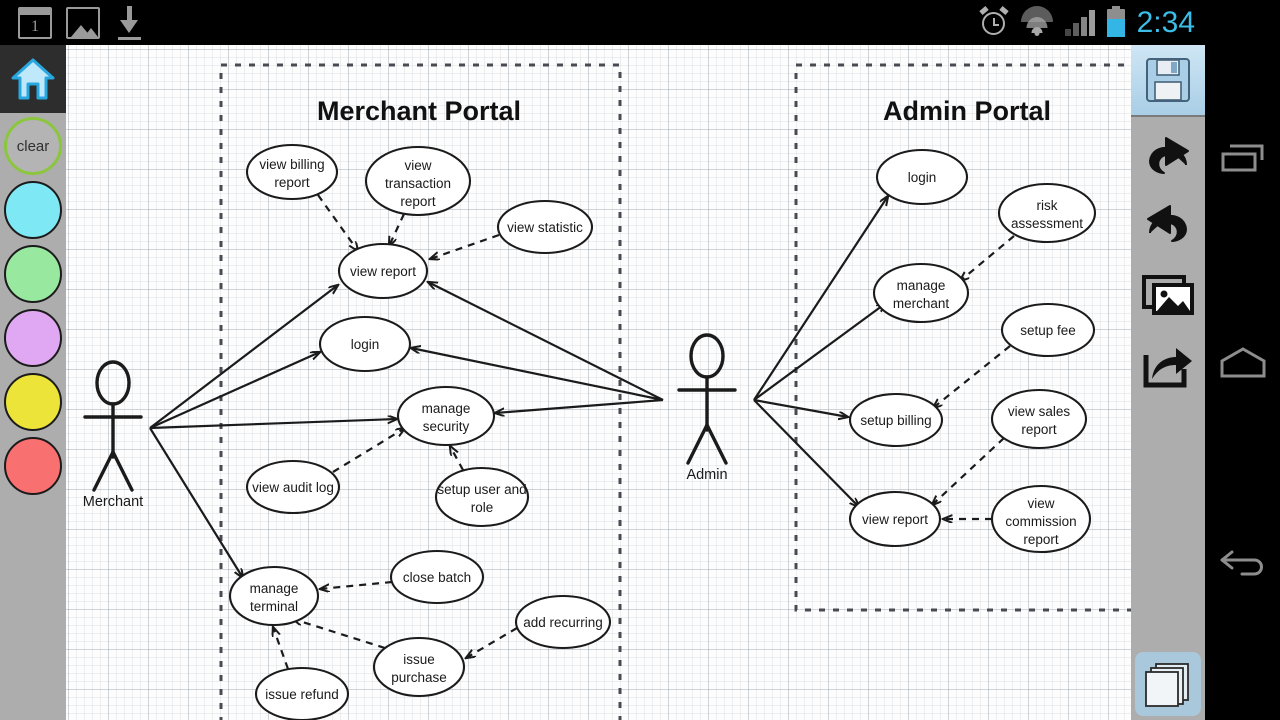 The width and height of the screenshot is (1280, 720). I want to click on save-button, so click(1168, 81).